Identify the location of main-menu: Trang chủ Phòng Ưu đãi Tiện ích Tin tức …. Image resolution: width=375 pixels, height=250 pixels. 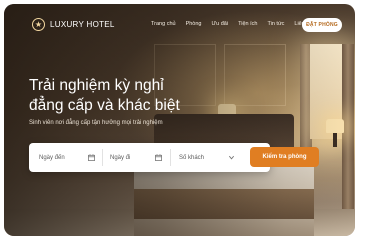
(231, 24).